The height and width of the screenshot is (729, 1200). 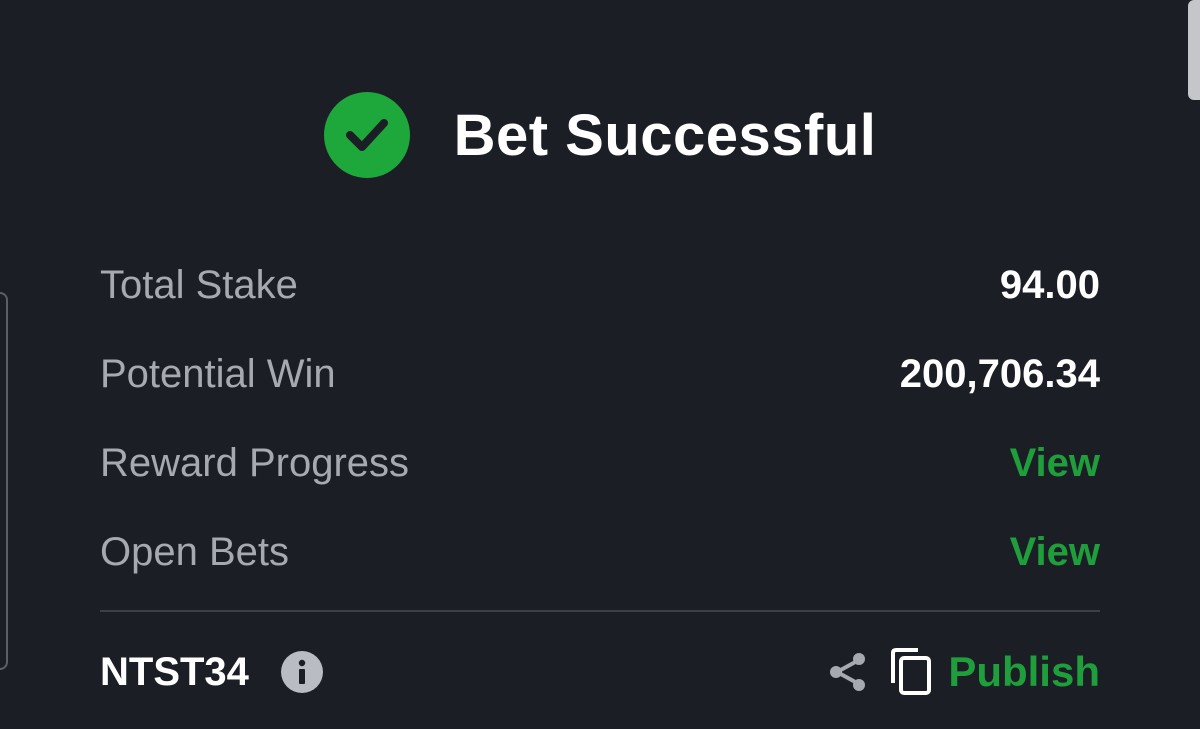 I want to click on check-circle-icon, so click(x=366, y=135).